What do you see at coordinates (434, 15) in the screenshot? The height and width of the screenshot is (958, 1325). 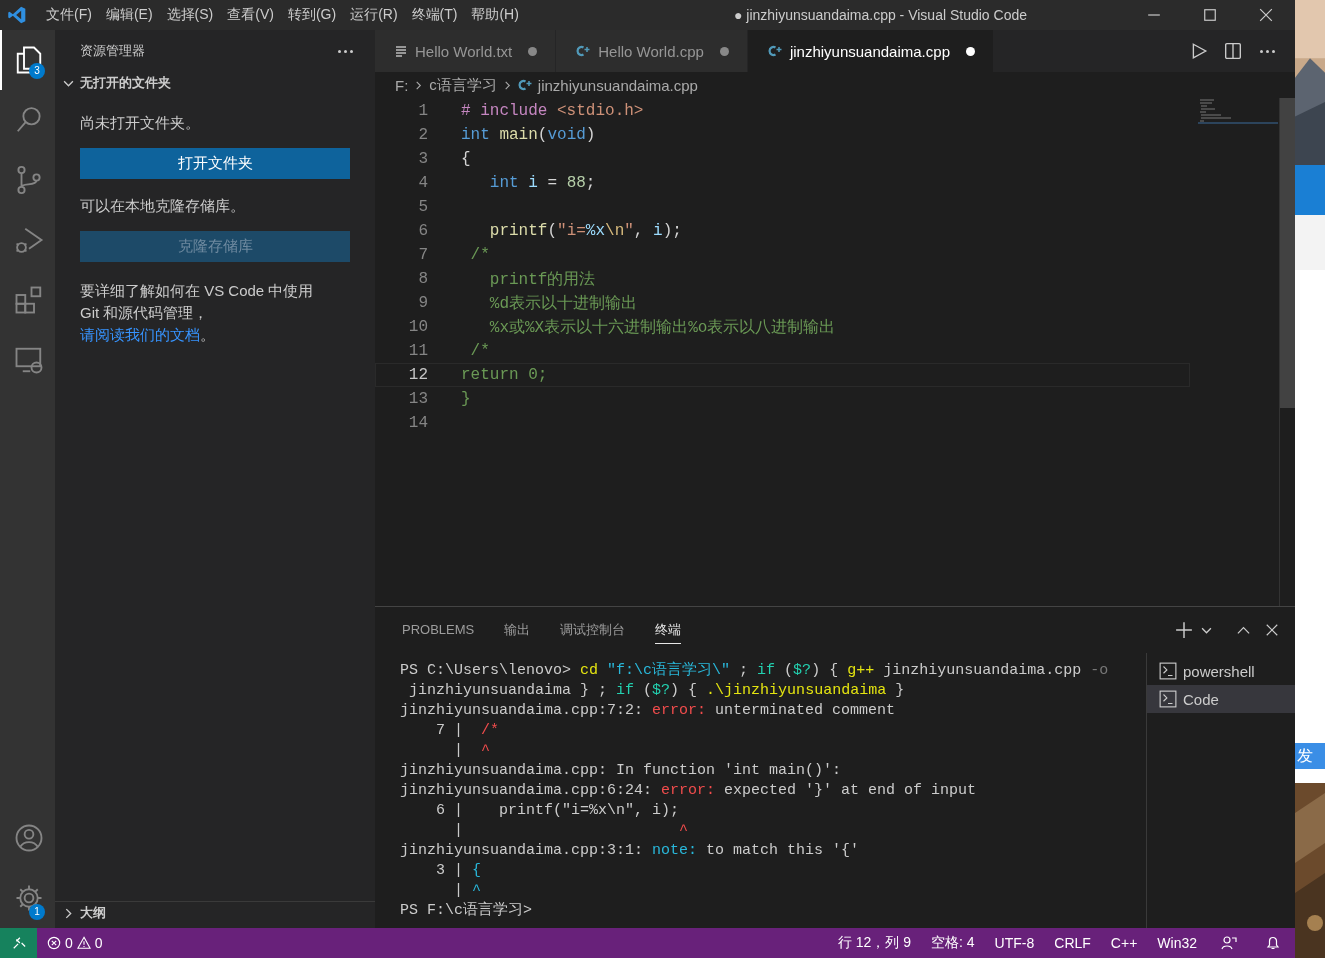 I see `menu-item: 终端(T)` at bounding box center [434, 15].